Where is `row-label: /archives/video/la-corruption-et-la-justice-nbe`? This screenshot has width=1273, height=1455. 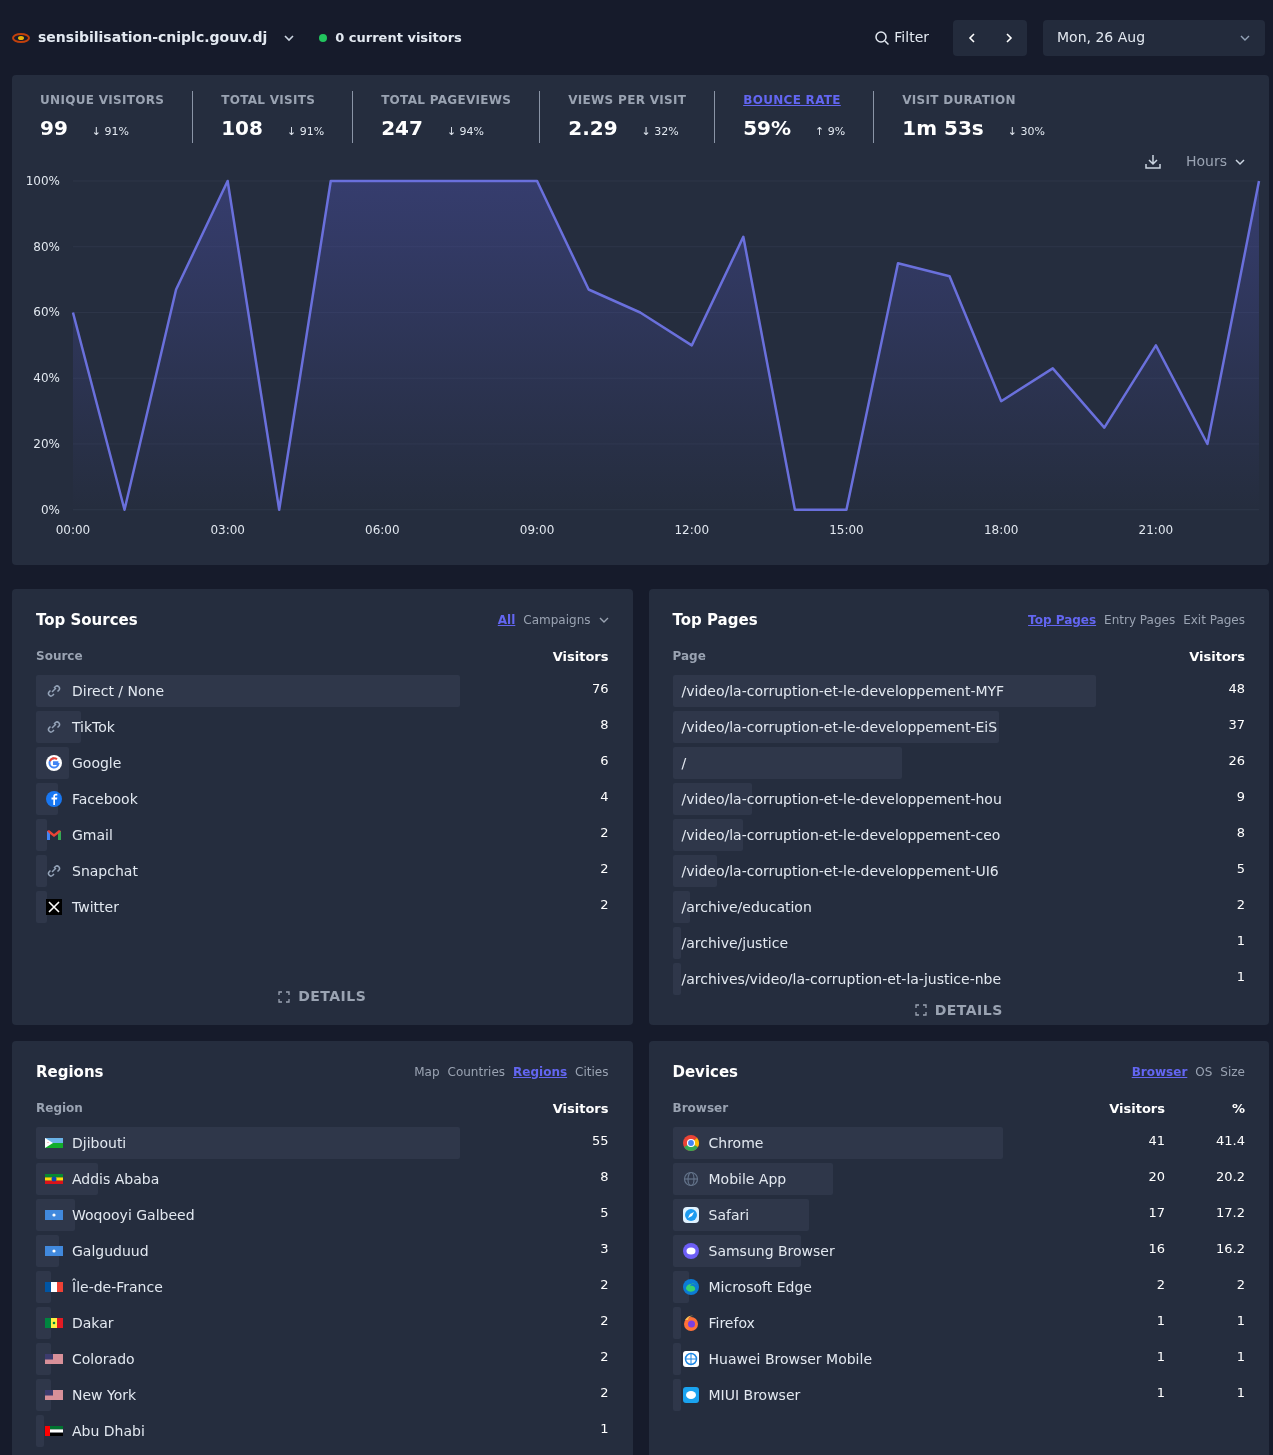 row-label: /archives/video/la-corruption-et-la-justice-nbe is located at coordinates (837, 978).